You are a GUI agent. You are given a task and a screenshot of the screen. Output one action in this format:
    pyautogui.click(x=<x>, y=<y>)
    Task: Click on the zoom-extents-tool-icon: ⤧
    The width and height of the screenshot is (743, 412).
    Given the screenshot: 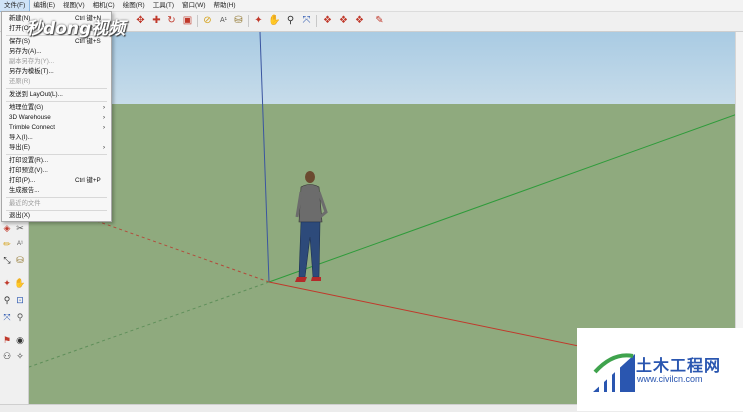 What is the action you would take?
    pyautogui.click(x=7, y=317)
    